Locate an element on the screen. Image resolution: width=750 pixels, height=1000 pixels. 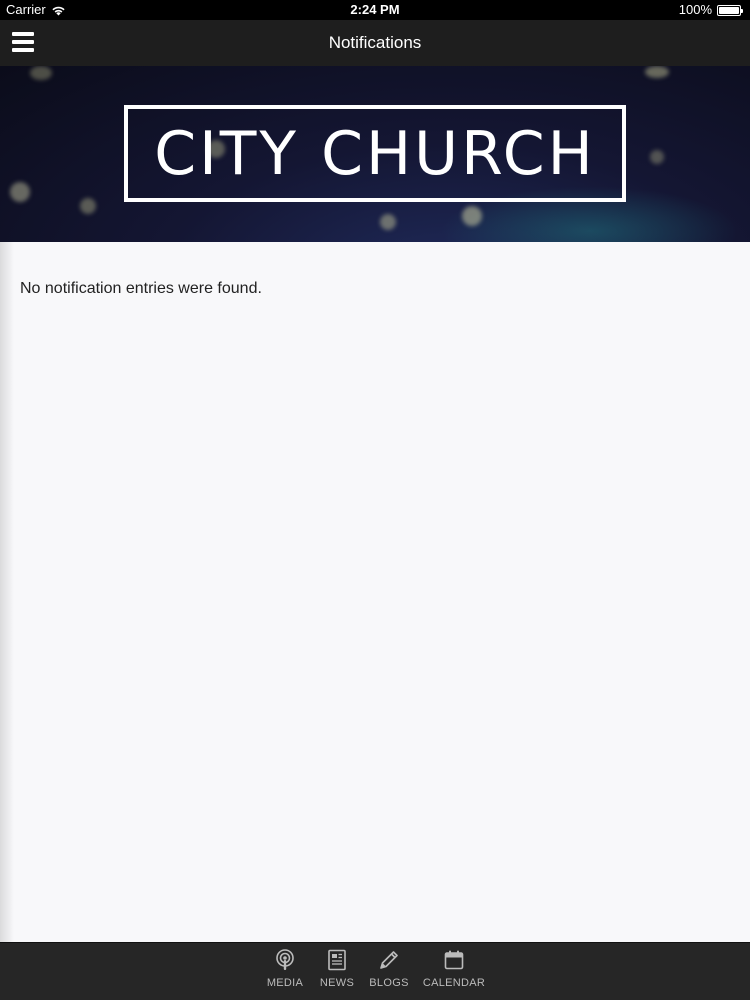
tab-bar: MEDIA NEWS BLOGS CALENDAR is located at coordinates (375, 971).